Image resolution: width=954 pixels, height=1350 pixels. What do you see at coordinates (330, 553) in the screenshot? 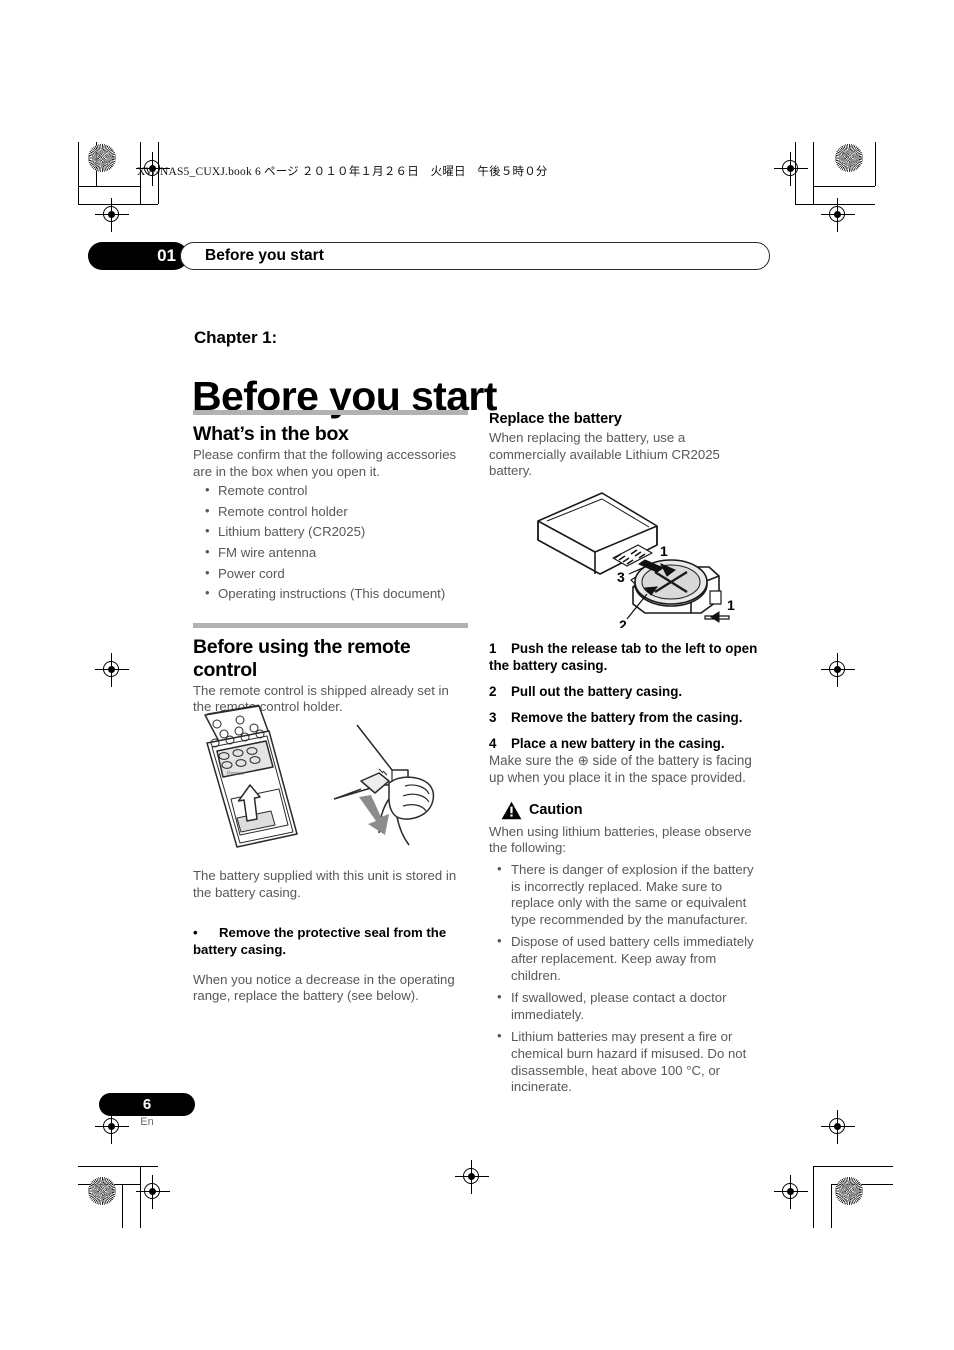
I see `list-item: FM wire antenna` at bounding box center [330, 553].